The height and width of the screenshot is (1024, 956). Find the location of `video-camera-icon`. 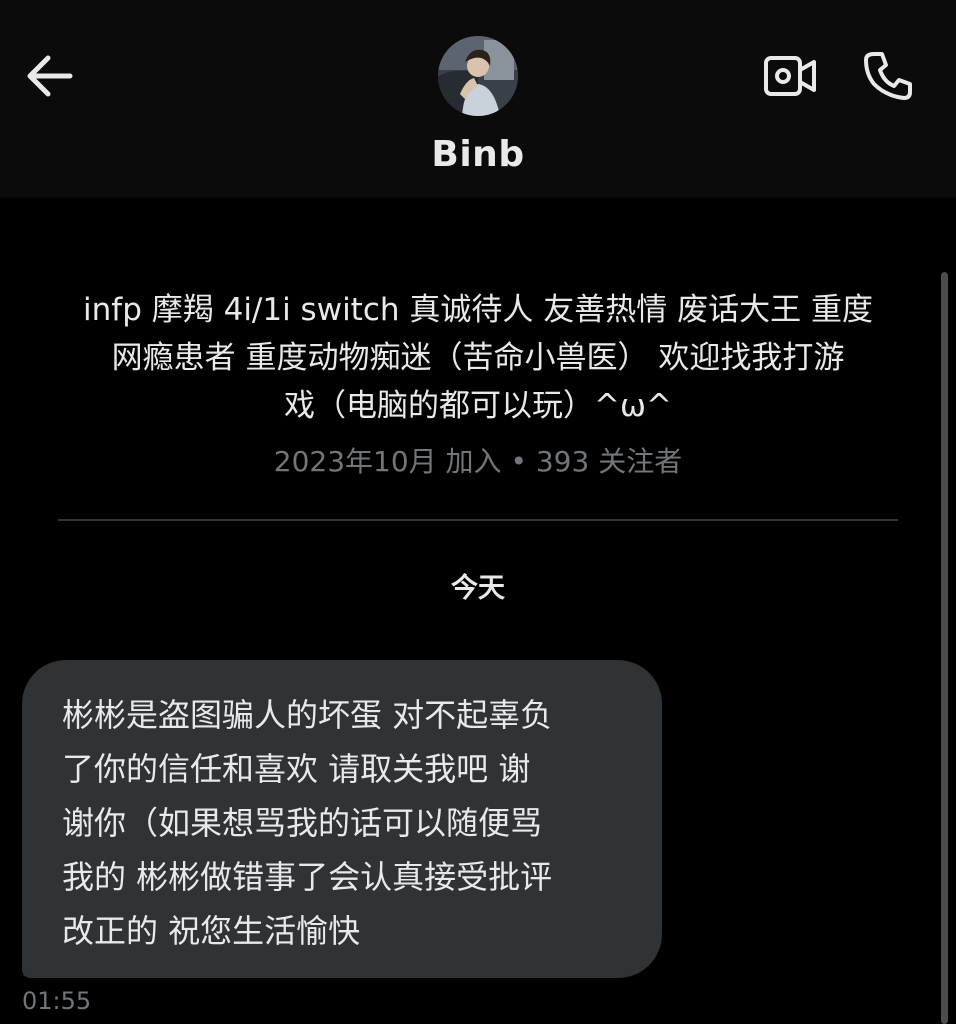

video-camera-icon is located at coordinates (790, 76).